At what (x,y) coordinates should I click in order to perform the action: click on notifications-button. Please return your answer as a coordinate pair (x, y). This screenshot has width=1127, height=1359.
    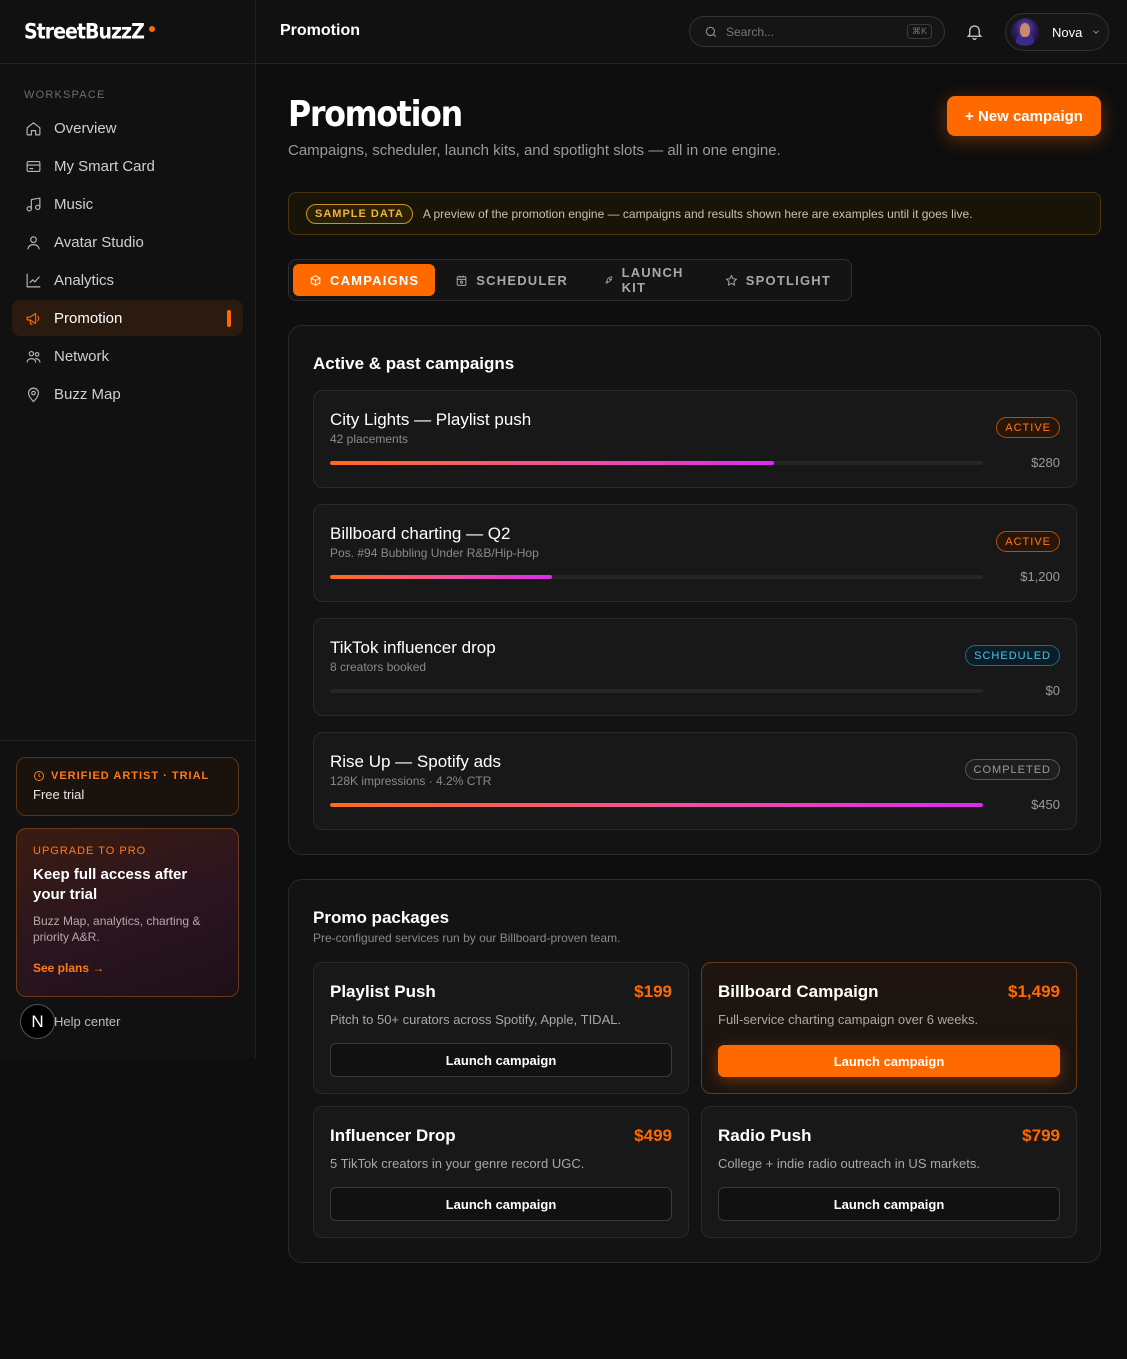
    Looking at the image, I should click on (975, 32).